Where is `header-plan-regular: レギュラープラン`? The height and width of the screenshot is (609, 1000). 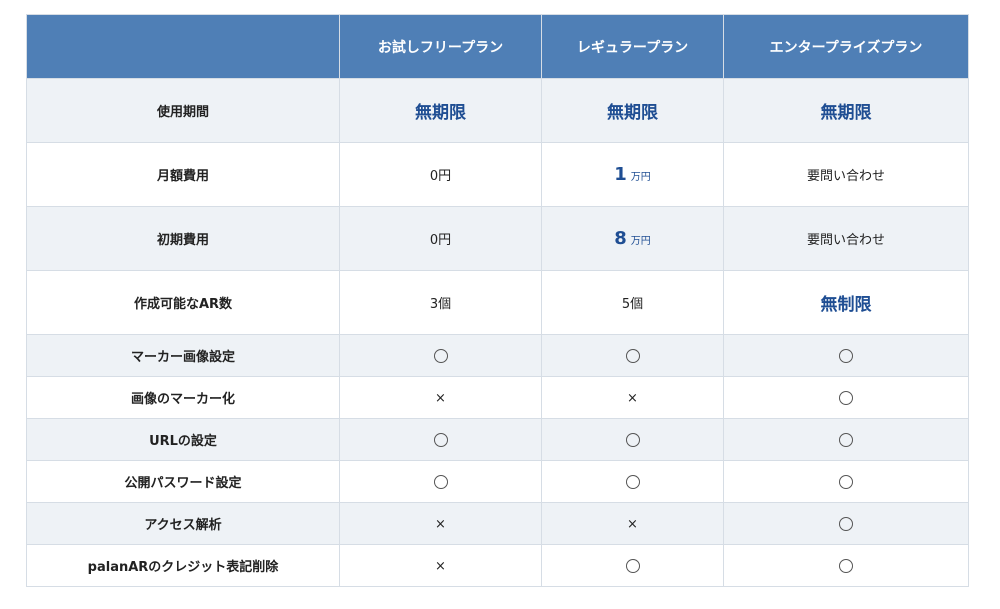
header-plan-regular: レギュラープラン is located at coordinates (632, 46).